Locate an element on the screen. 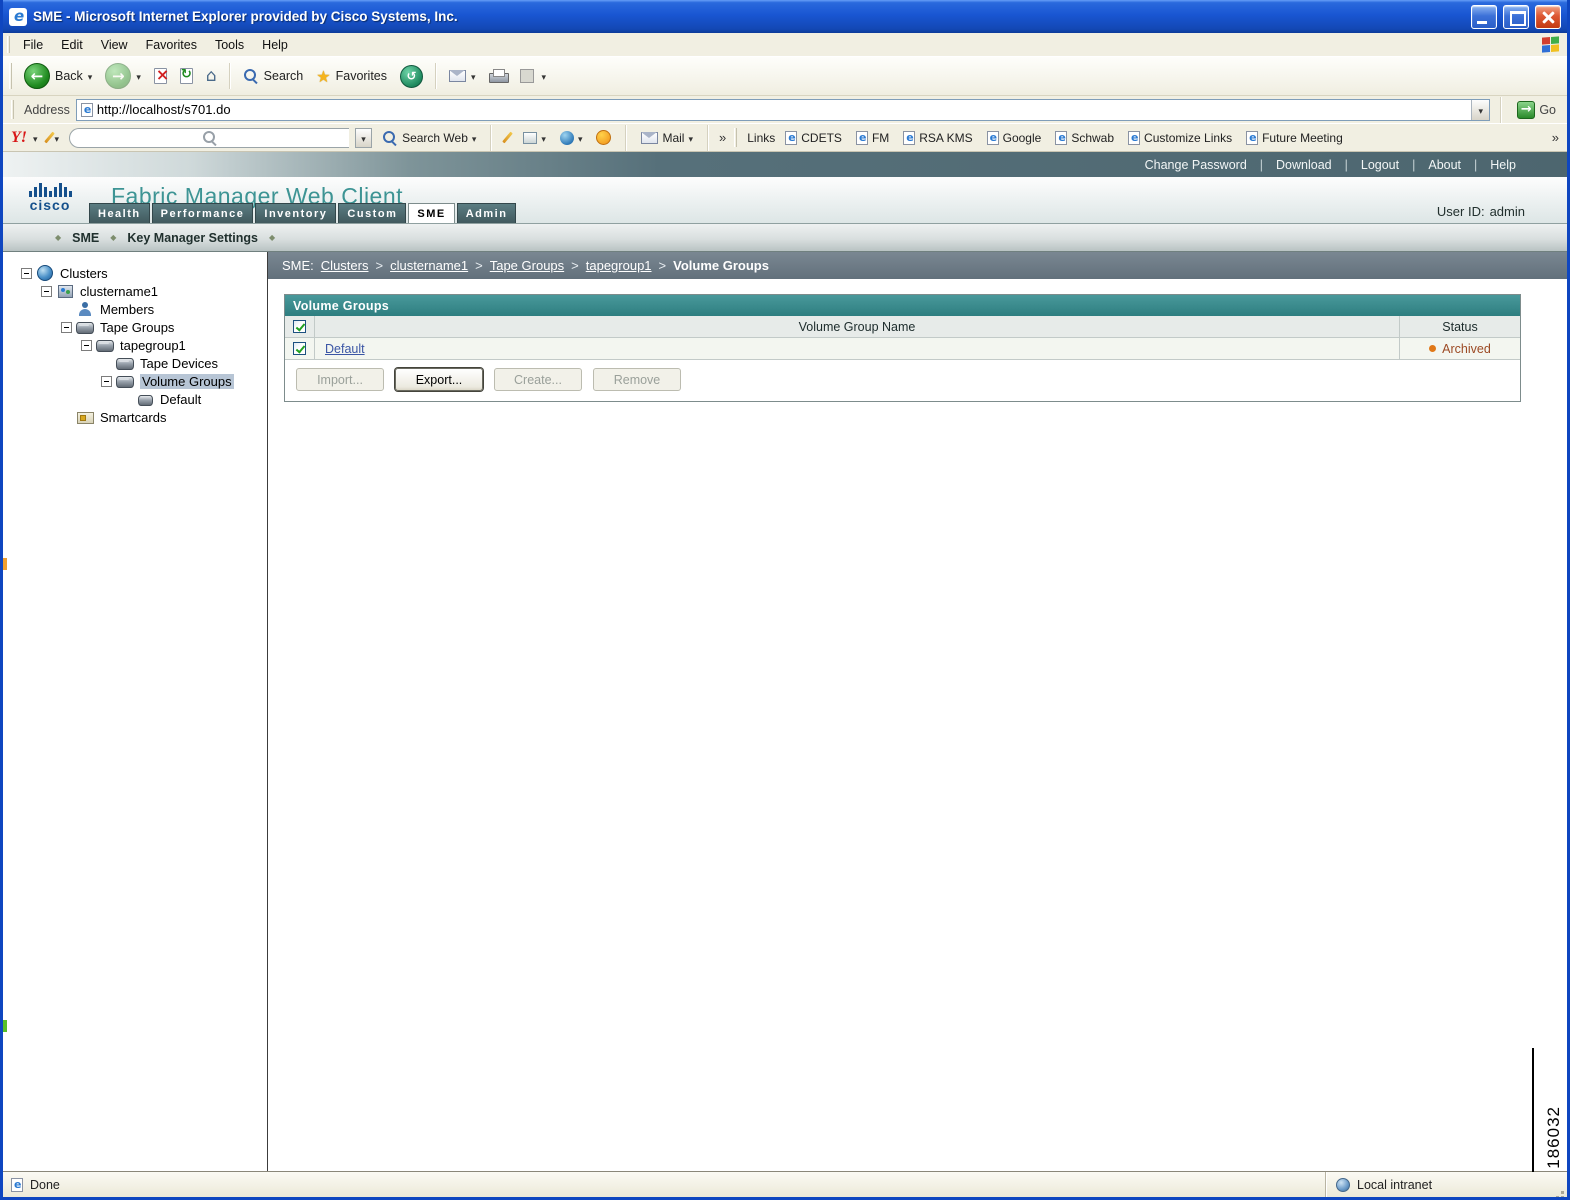  back-button: Back is located at coordinates (58, 76).